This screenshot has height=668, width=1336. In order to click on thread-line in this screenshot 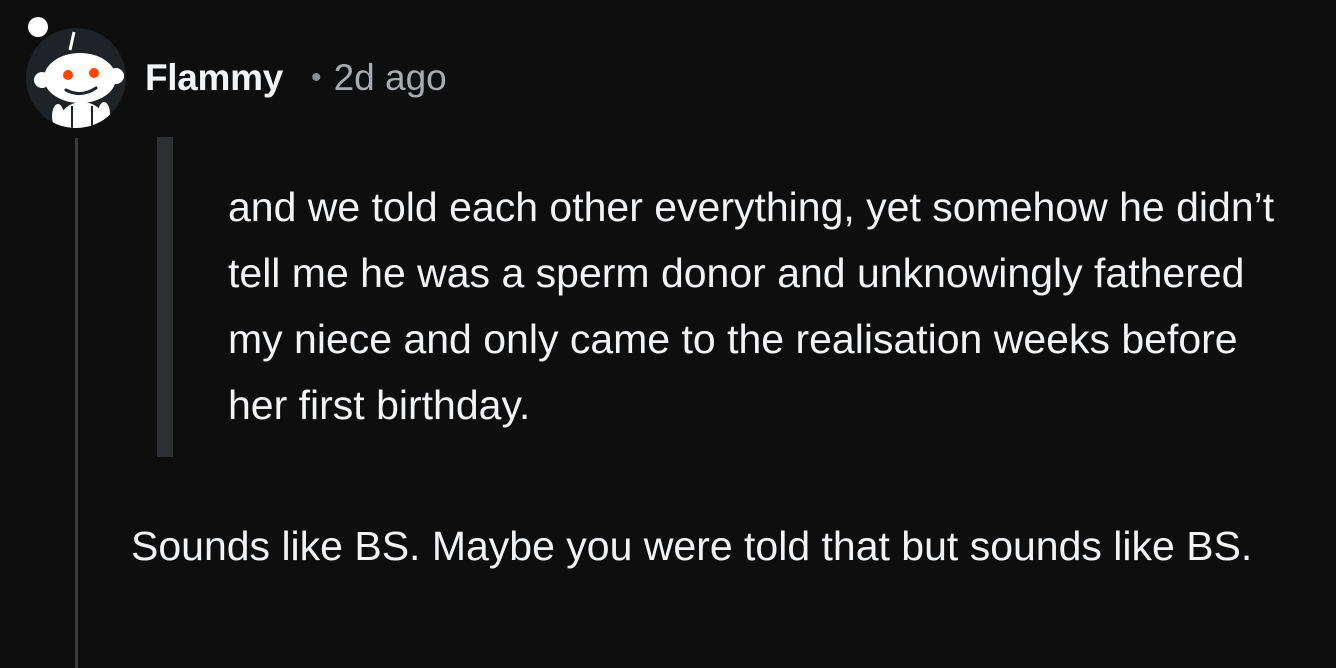, I will do `click(76, 403)`.